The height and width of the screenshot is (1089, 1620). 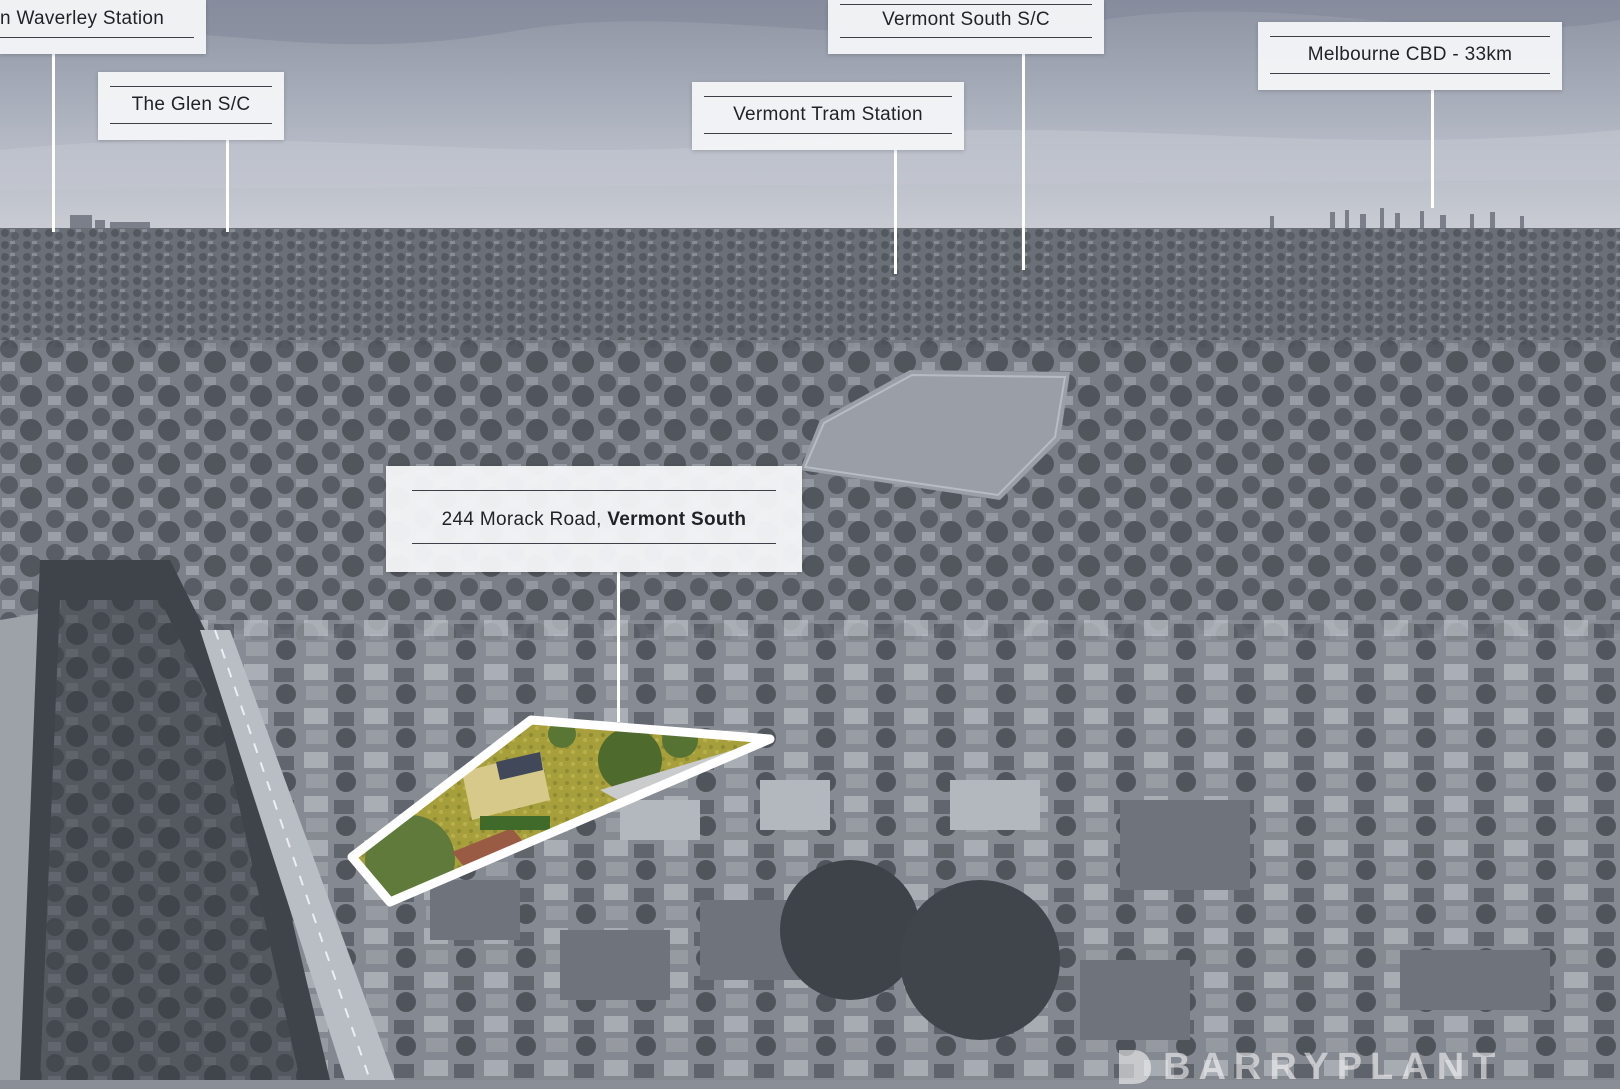 I want to click on label-property-address: 244 Morack Road, Vermont South, so click(x=594, y=519).